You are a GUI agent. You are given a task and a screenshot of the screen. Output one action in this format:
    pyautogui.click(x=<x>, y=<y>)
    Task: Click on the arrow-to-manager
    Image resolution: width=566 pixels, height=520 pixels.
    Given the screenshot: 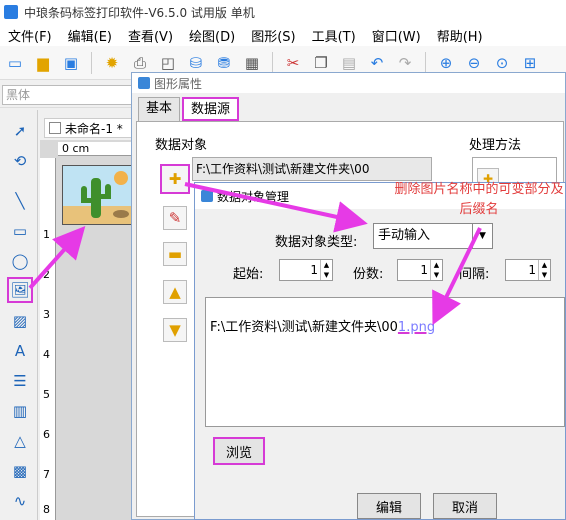 What is the action you would take?
    pyautogui.click(x=276, y=207)
    